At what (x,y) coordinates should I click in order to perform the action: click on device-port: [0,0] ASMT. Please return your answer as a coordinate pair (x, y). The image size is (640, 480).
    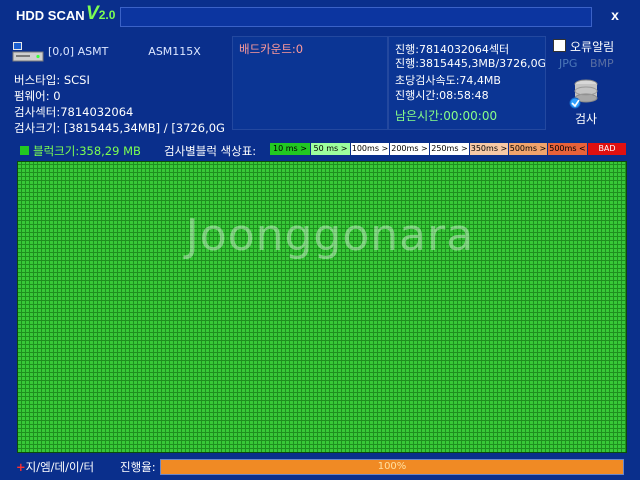
    Looking at the image, I should click on (78, 51).